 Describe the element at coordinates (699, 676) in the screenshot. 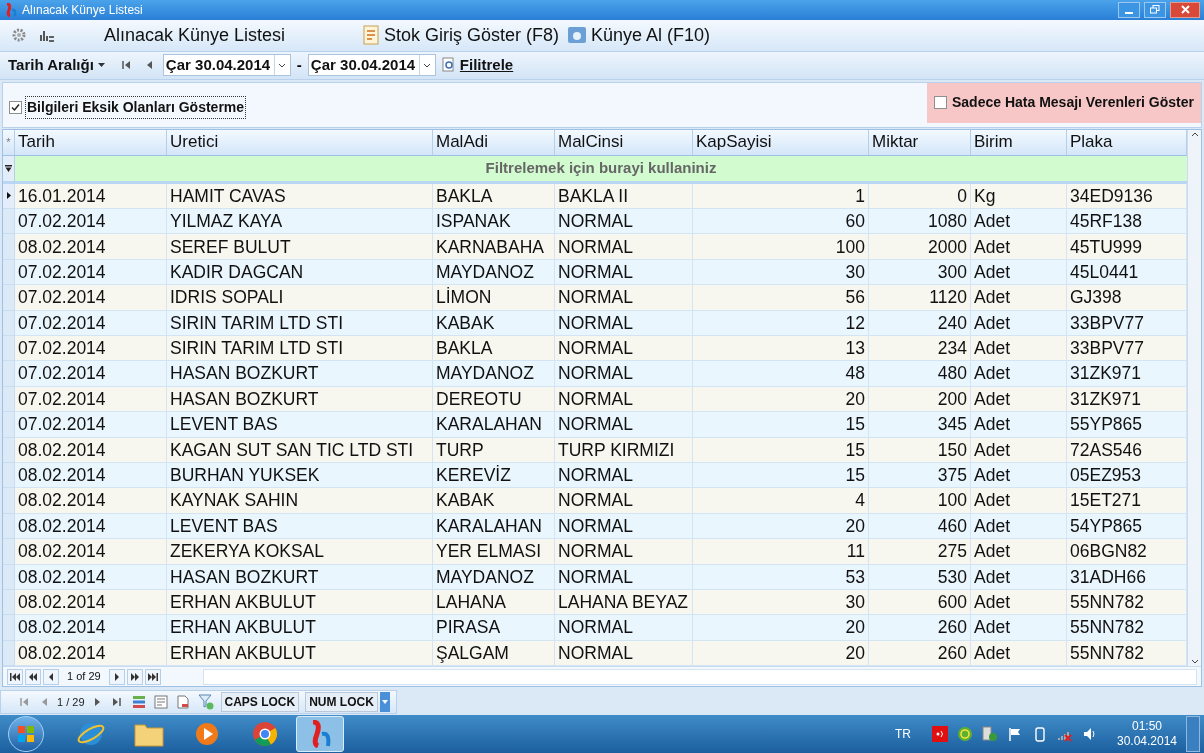

I see `horizontal-scrollbar` at that location.